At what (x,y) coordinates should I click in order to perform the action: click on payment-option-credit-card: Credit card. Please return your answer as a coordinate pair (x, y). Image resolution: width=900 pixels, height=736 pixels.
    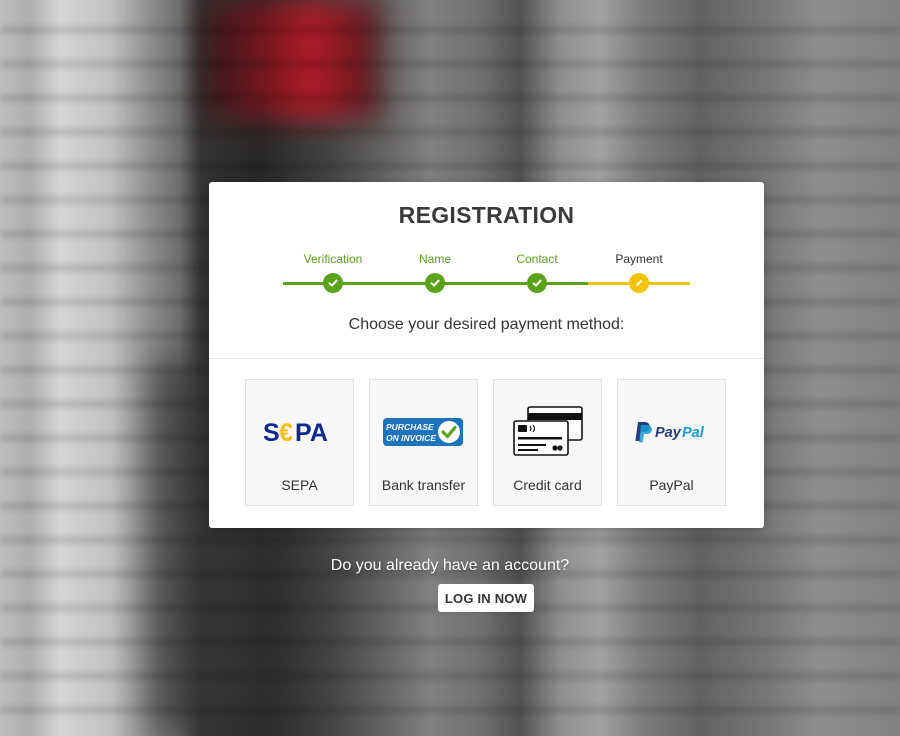
    Looking at the image, I should click on (547, 442).